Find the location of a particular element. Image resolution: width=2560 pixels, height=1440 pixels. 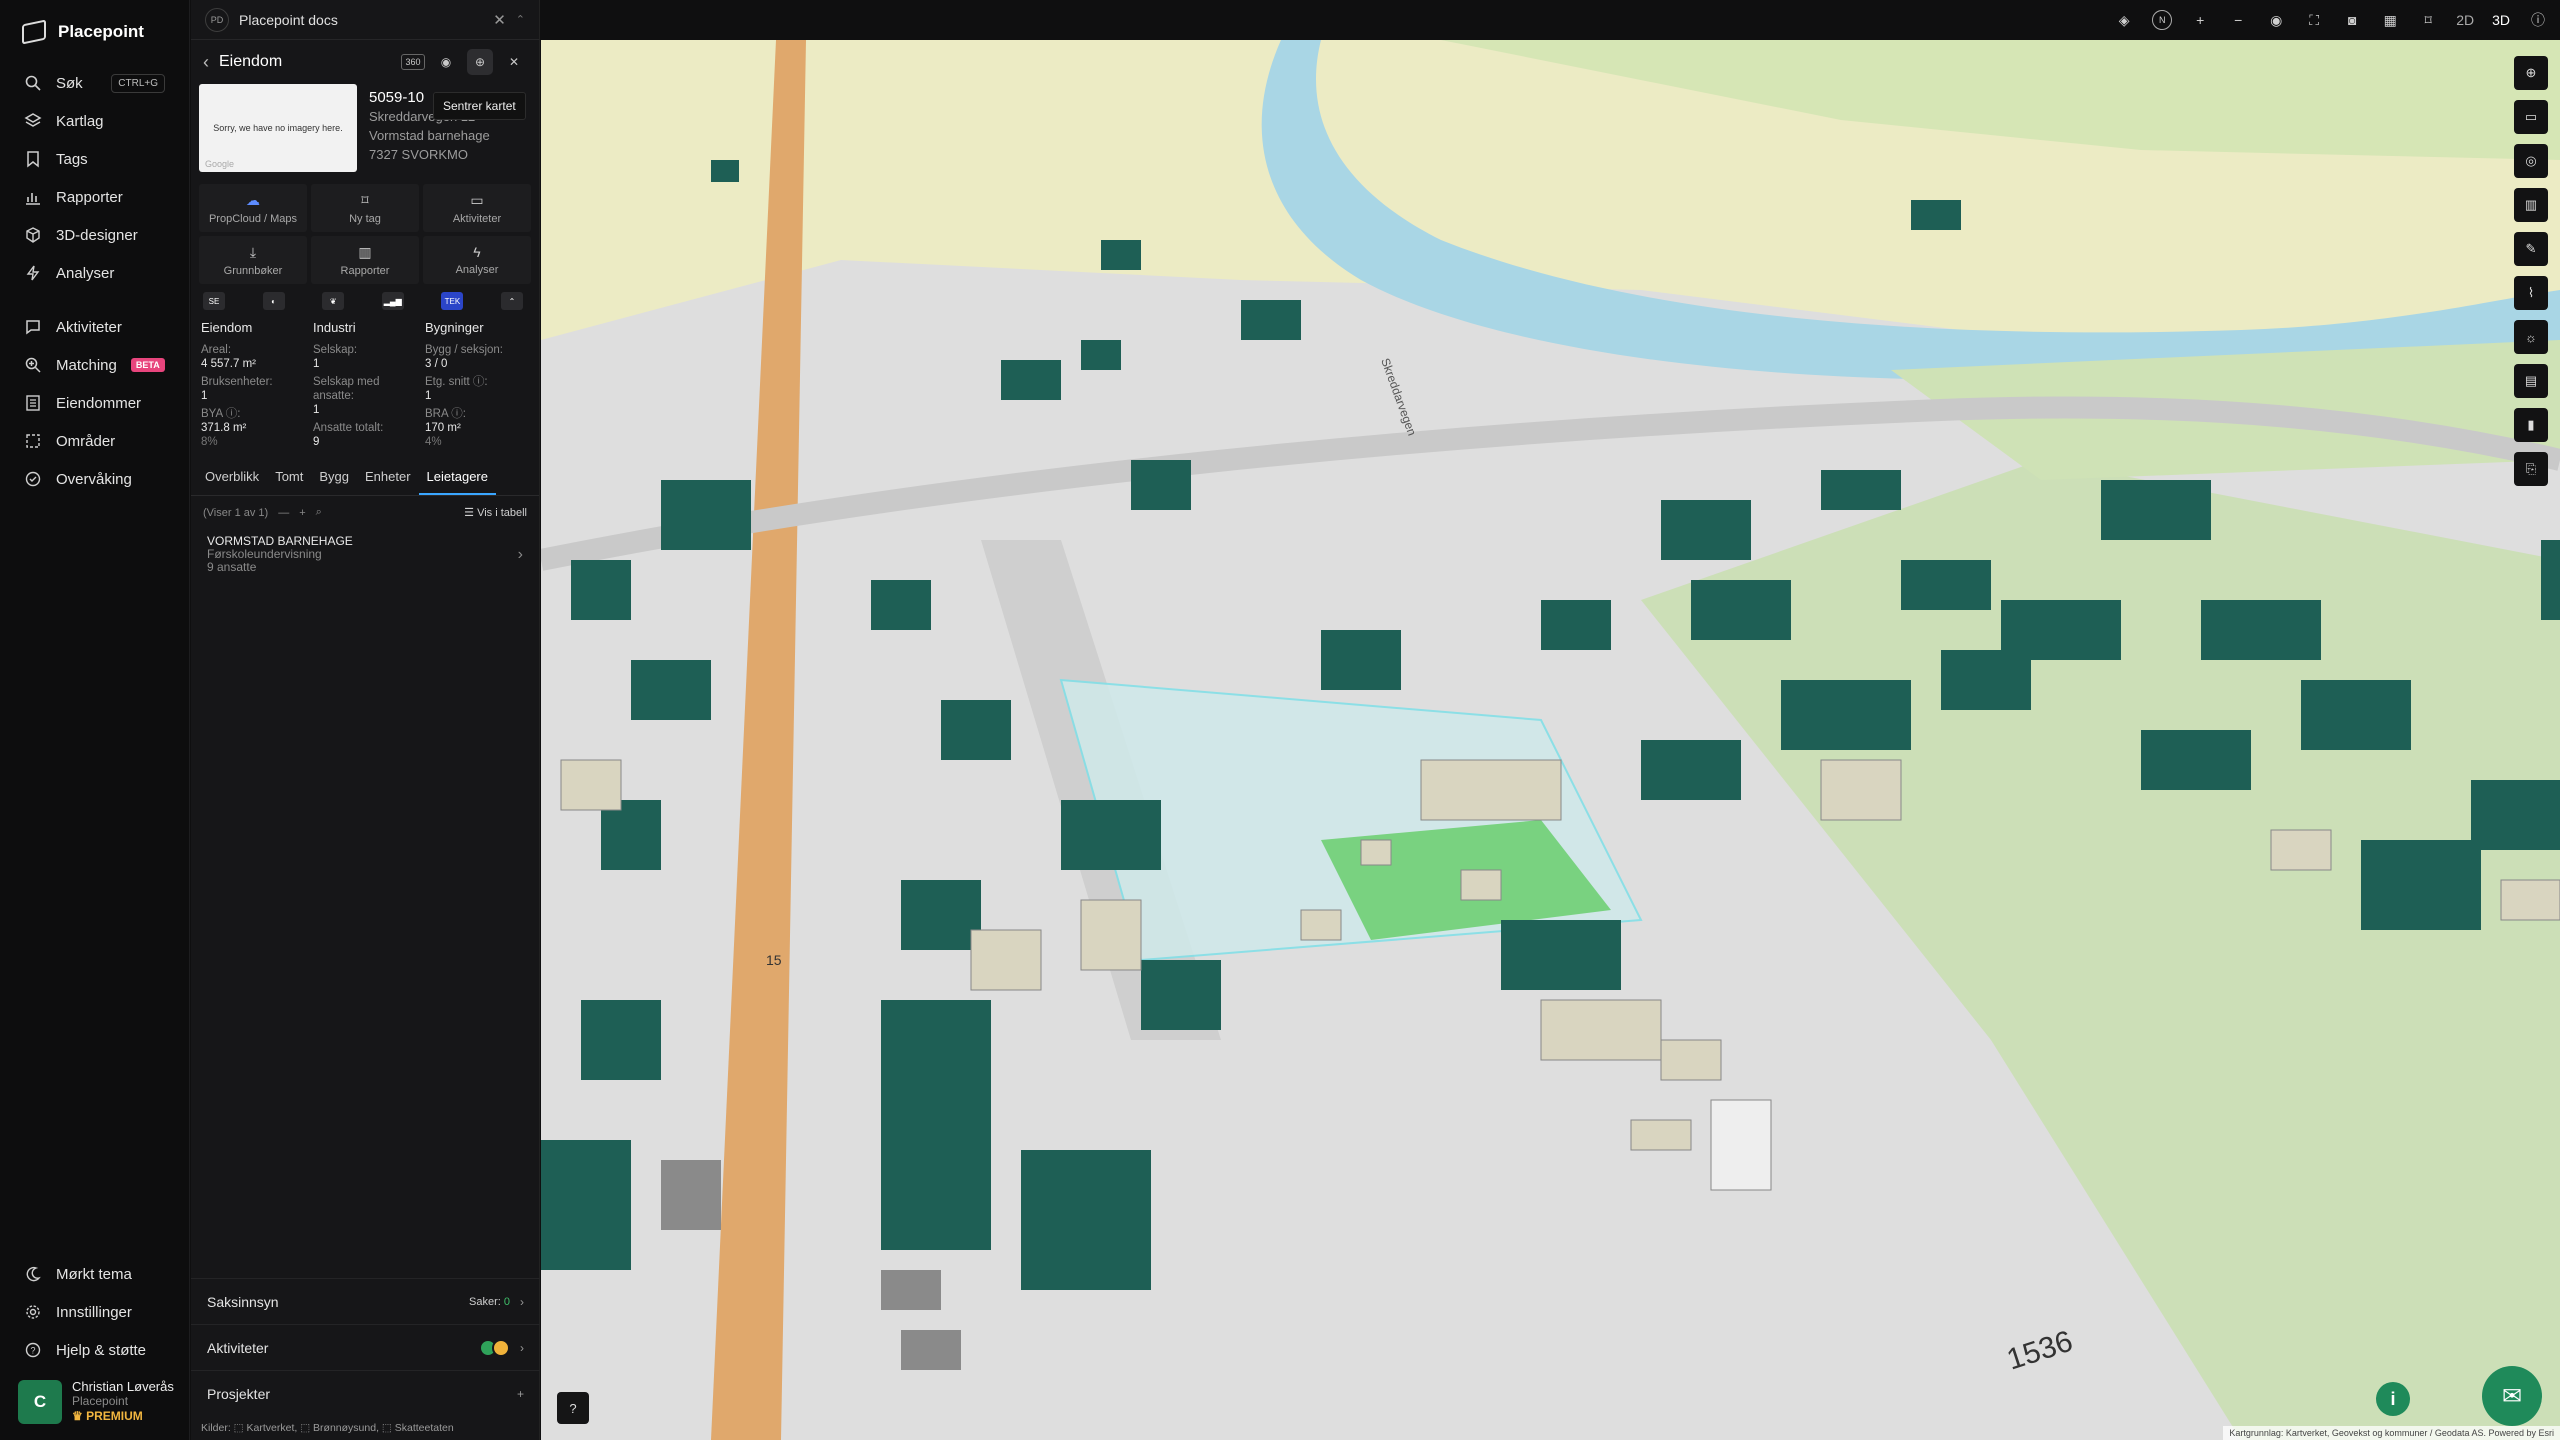

zoom-extent-icon: ⊕ is located at coordinates (2531, 73).